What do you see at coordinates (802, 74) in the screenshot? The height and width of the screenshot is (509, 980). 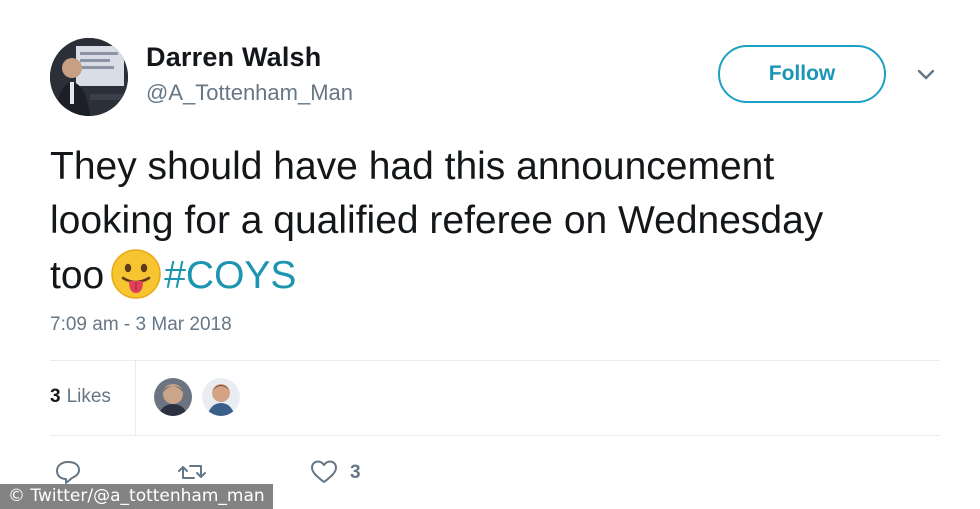 I see `follow-button: Follow` at bounding box center [802, 74].